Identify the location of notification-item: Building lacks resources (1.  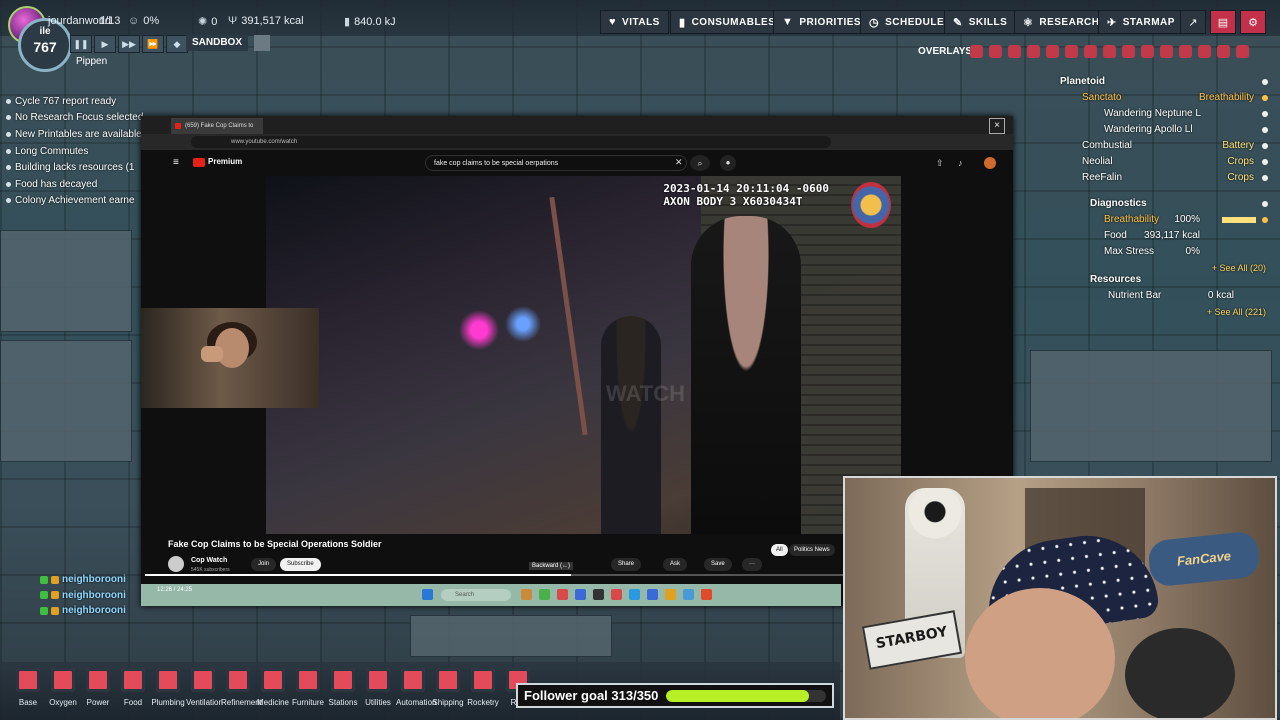
(81, 167).